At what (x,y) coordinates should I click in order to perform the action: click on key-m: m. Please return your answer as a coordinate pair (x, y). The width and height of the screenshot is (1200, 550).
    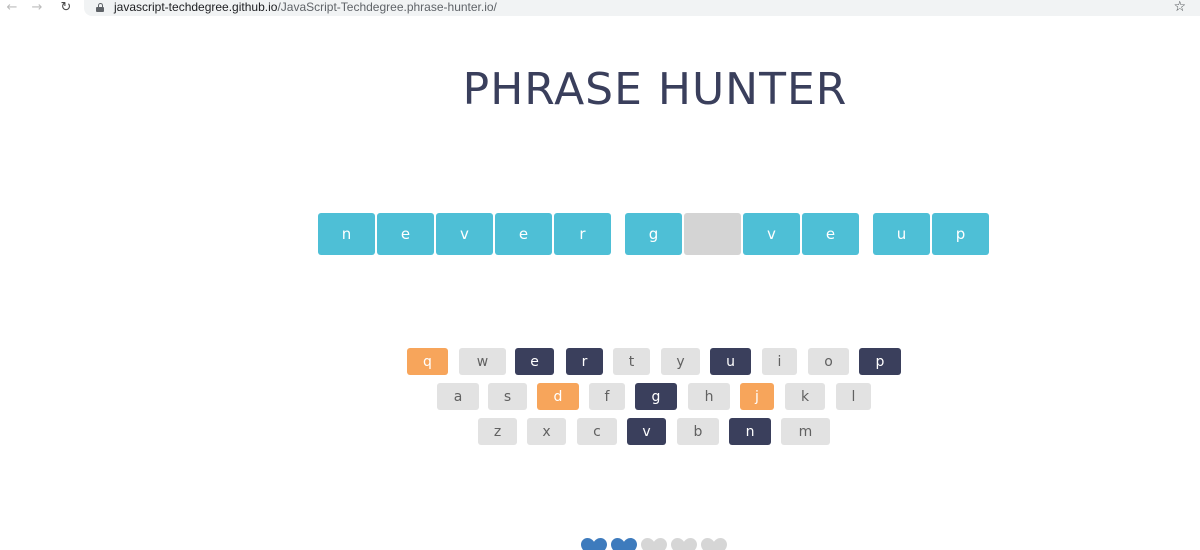
    Looking at the image, I should click on (805, 431).